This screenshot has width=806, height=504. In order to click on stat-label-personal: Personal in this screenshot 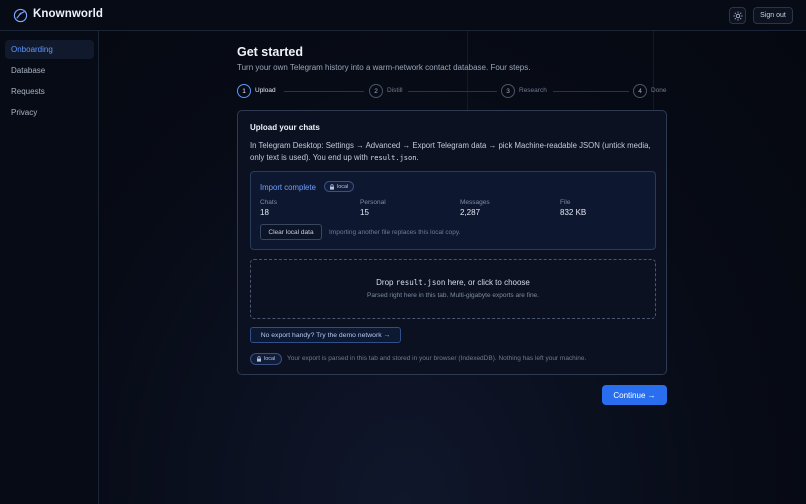, I will do `click(373, 202)`.